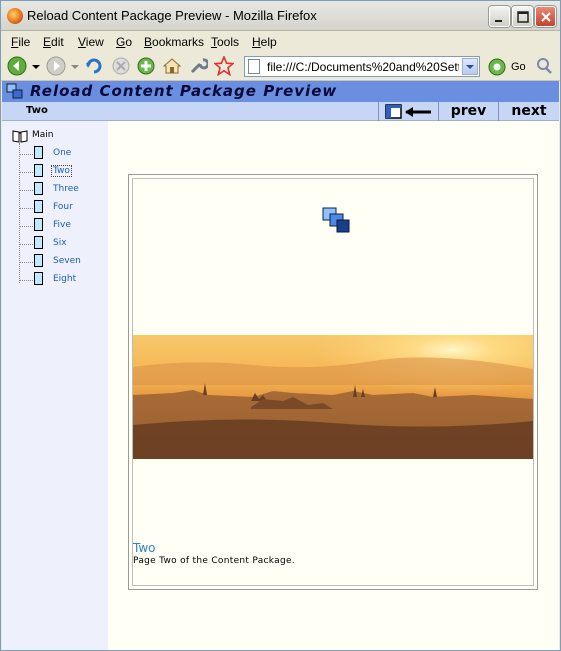  I want to click on menu-edit: Edit, so click(53, 42).